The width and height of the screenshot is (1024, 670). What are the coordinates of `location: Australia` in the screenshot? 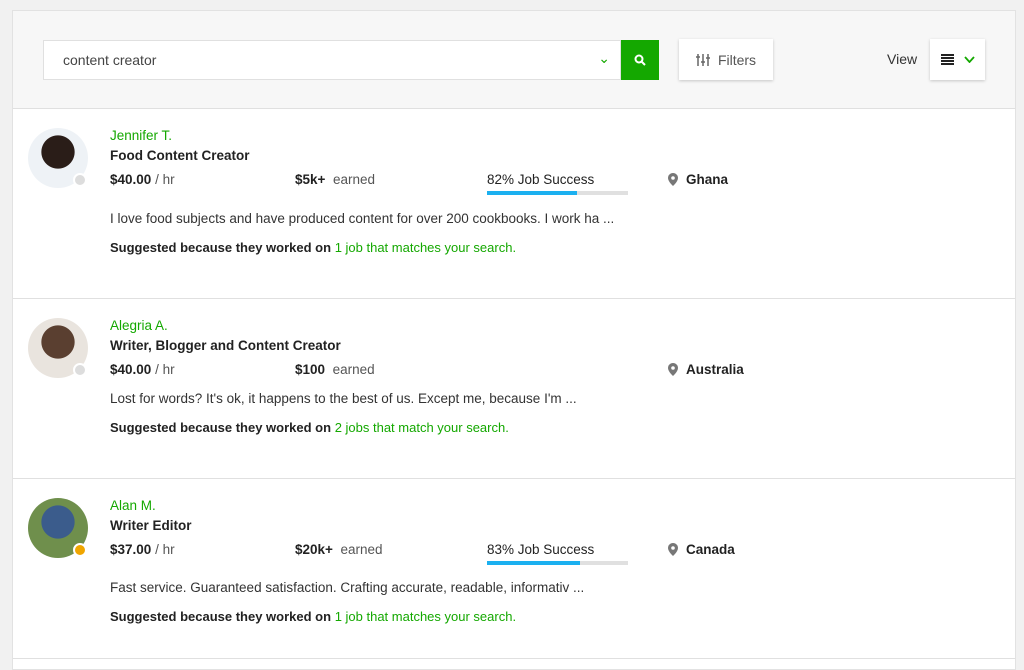 It's located at (706, 369).